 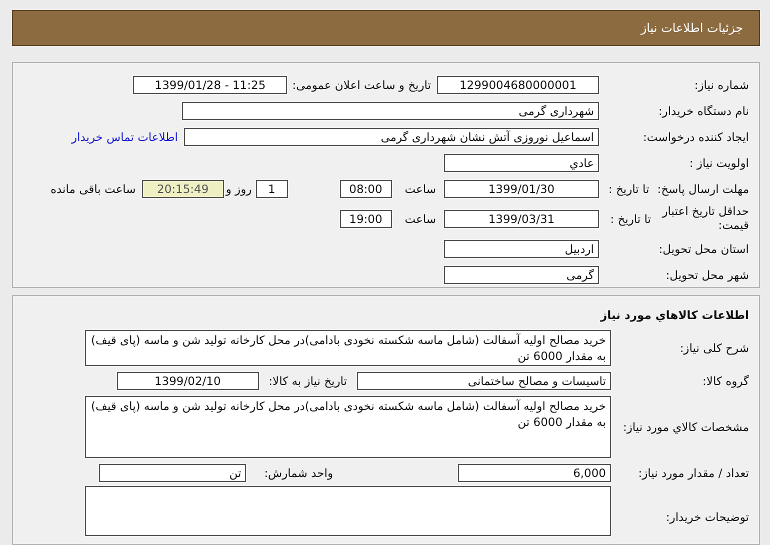 I want to click on field-label: شرح کلی نیاز:, so click(x=714, y=348).